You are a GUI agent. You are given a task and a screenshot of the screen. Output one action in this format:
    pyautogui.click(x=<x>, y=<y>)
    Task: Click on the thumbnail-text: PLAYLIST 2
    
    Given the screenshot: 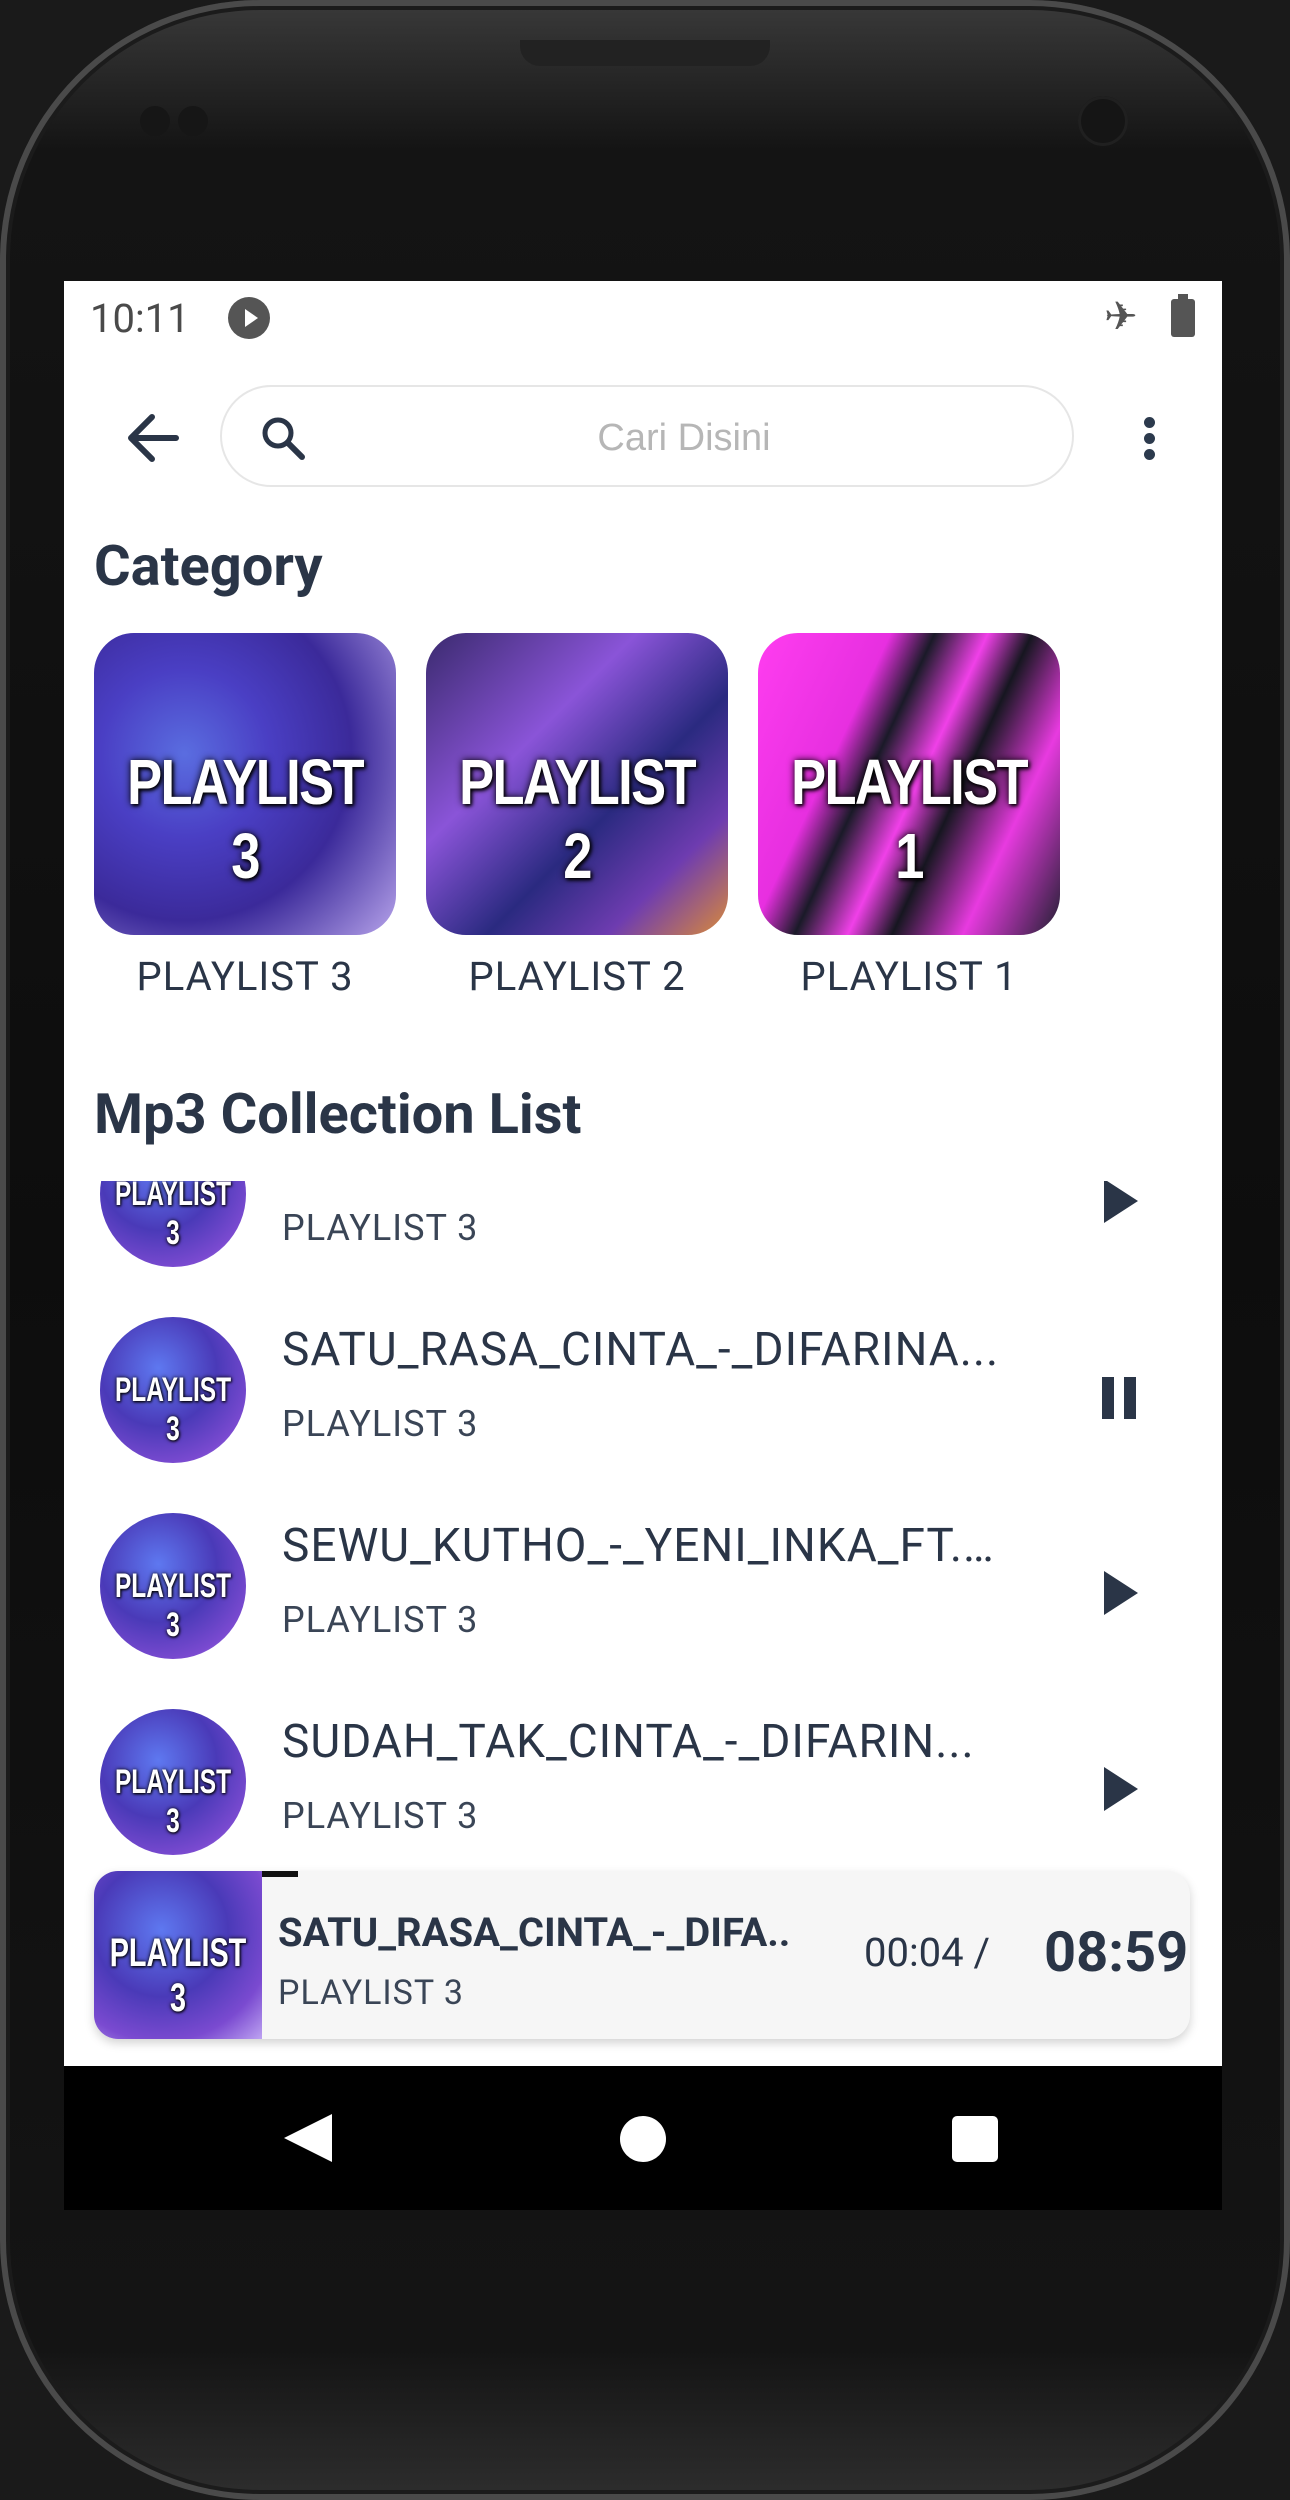 What is the action you would take?
    pyautogui.click(x=577, y=819)
    